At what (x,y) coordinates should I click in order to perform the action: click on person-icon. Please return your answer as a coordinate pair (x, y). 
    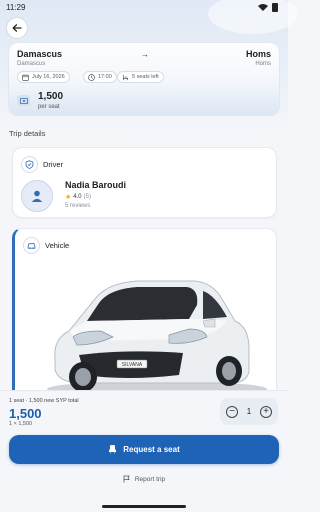
    Looking at the image, I should click on (37, 196).